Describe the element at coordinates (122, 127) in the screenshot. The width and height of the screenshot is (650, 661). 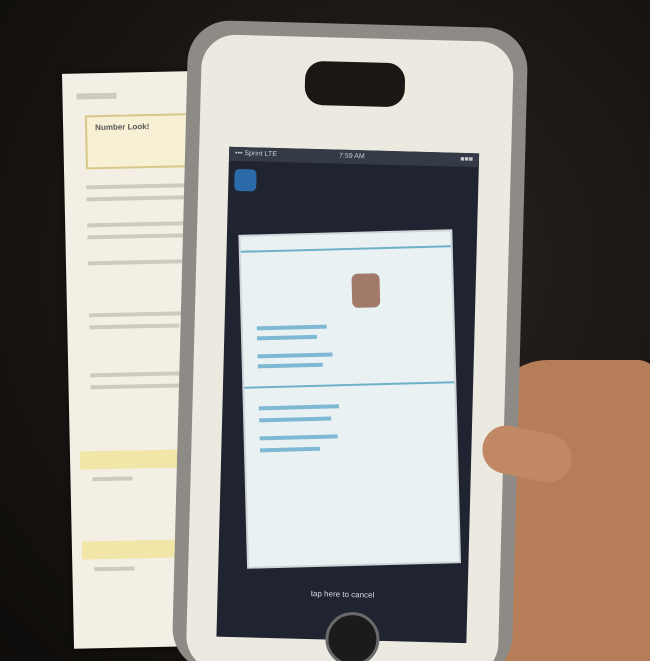
I see `paper-box-title: Number Look!` at that location.